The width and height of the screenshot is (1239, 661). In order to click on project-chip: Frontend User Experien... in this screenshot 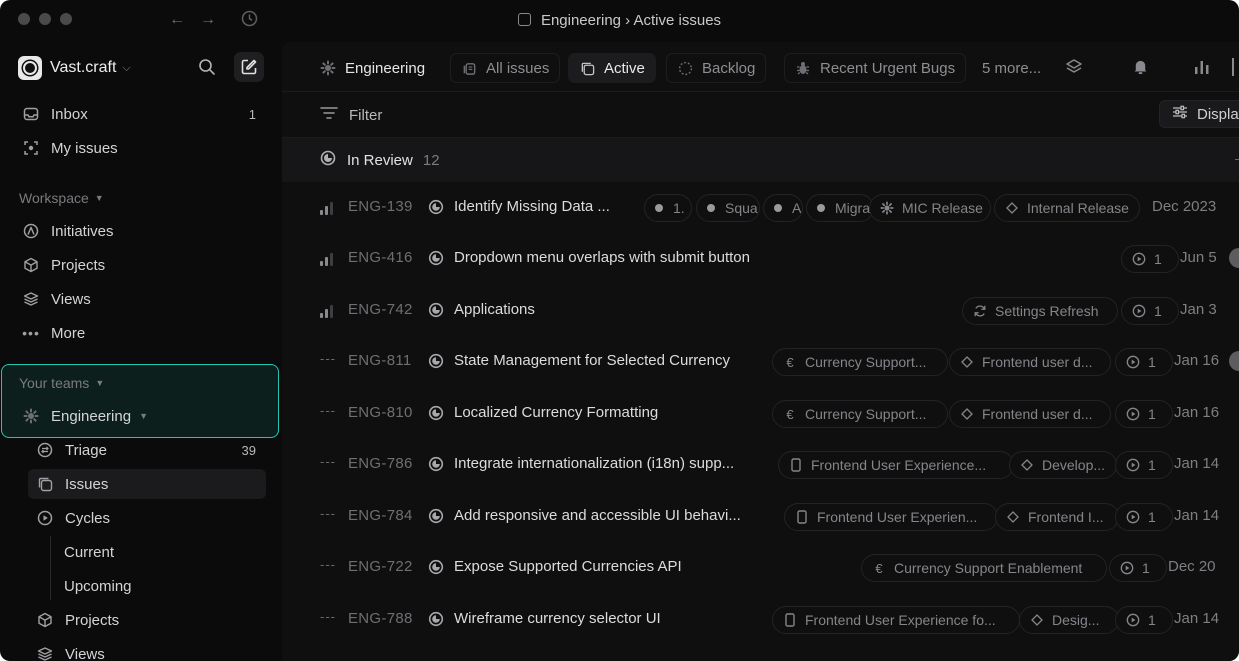, I will do `click(891, 517)`.